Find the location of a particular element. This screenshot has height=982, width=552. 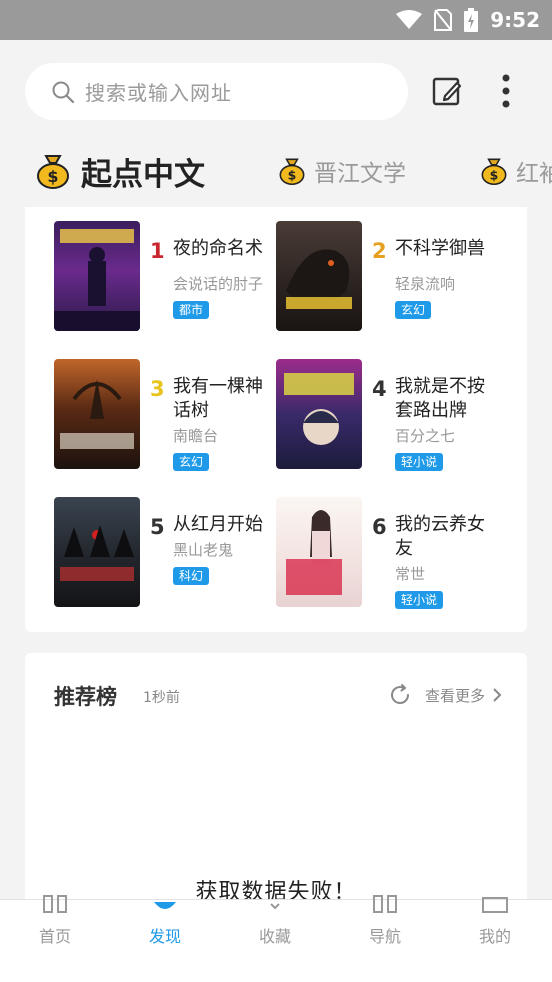

book-author: 百分之七 is located at coordinates (425, 436).